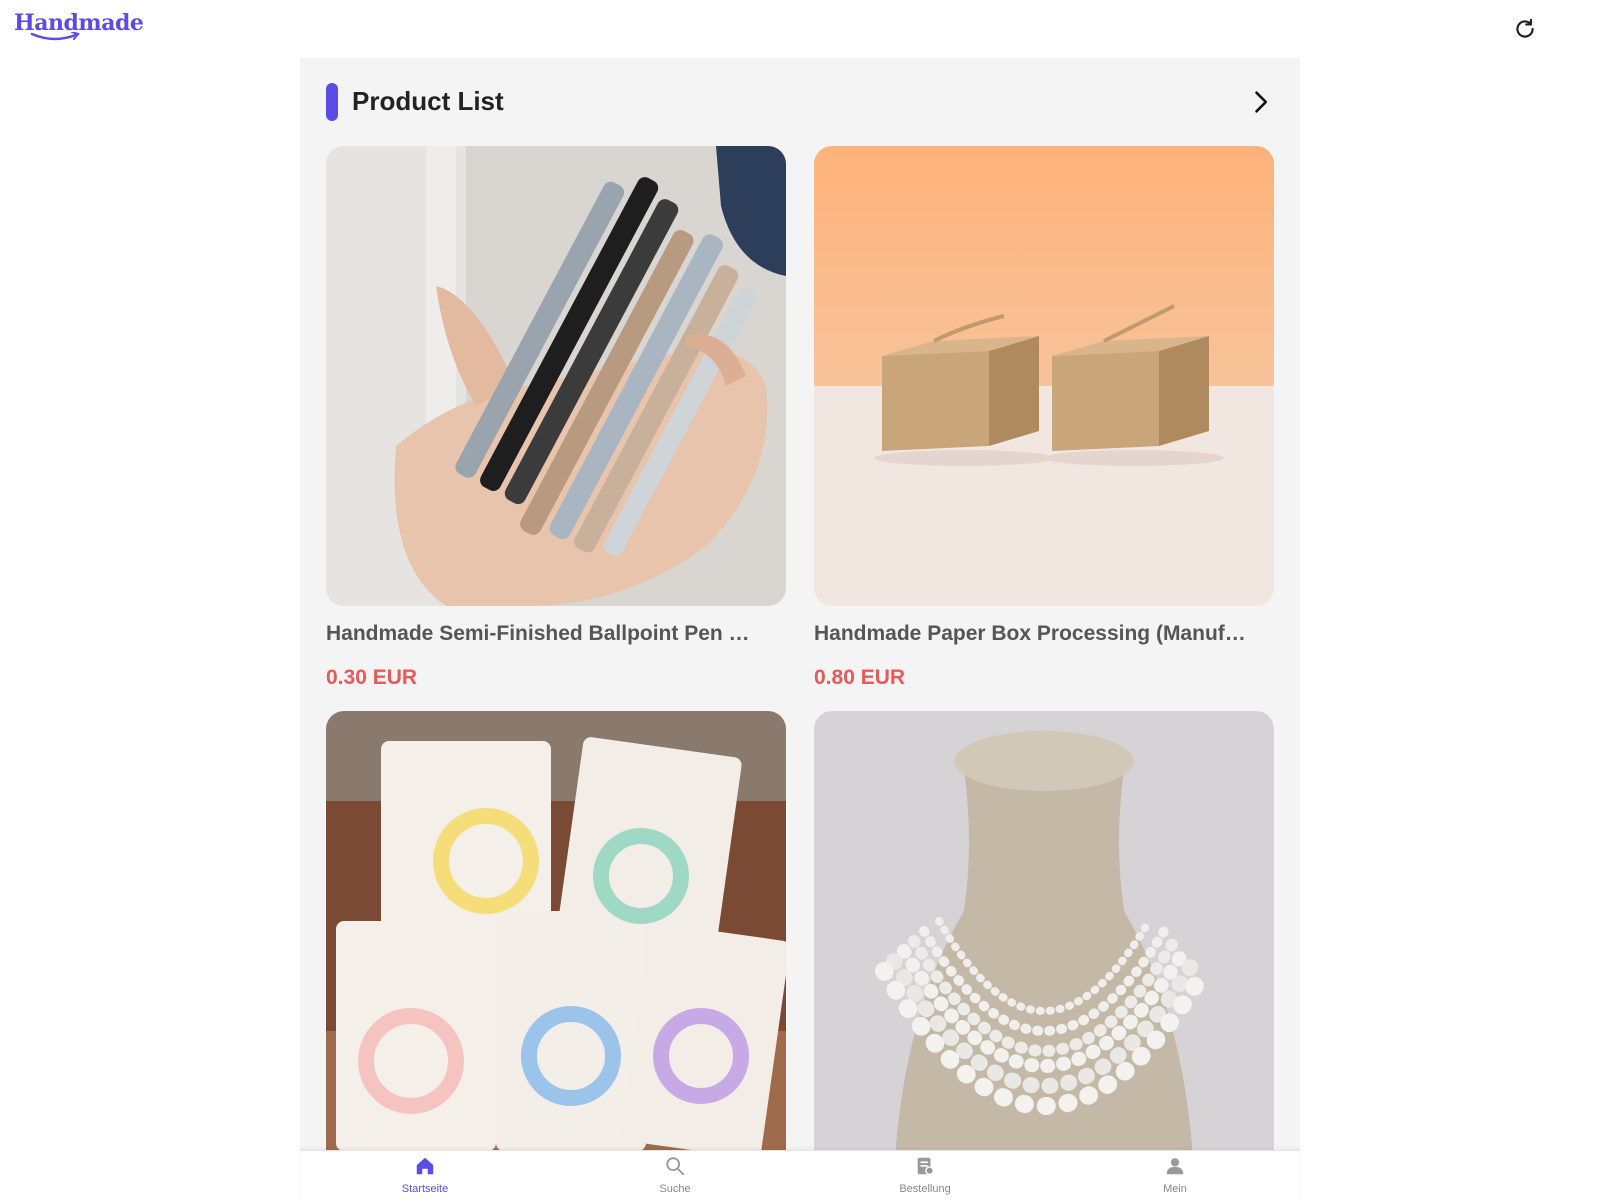 The image size is (1600, 1200). What do you see at coordinates (1175, 1175) in the screenshot?
I see `nav-item-mein: Mein` at bounding box center [1175, 1175].